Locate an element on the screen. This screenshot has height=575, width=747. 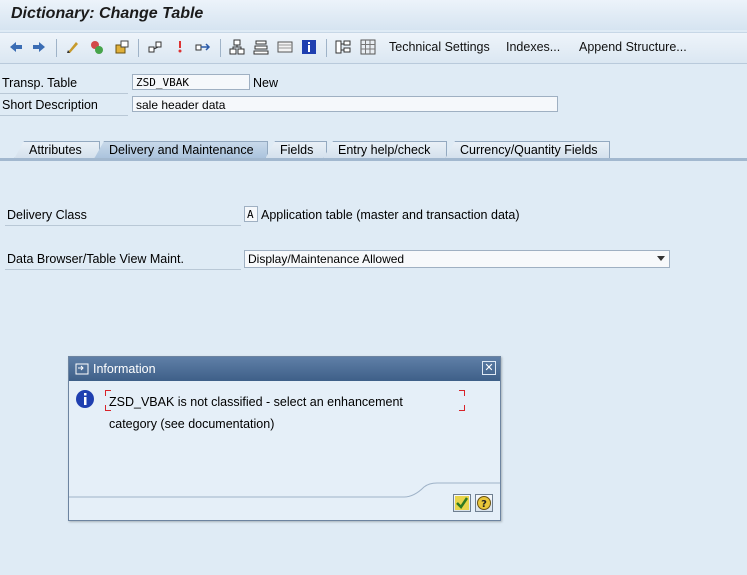
help-icon: ? is located at coordinates (484, 503).